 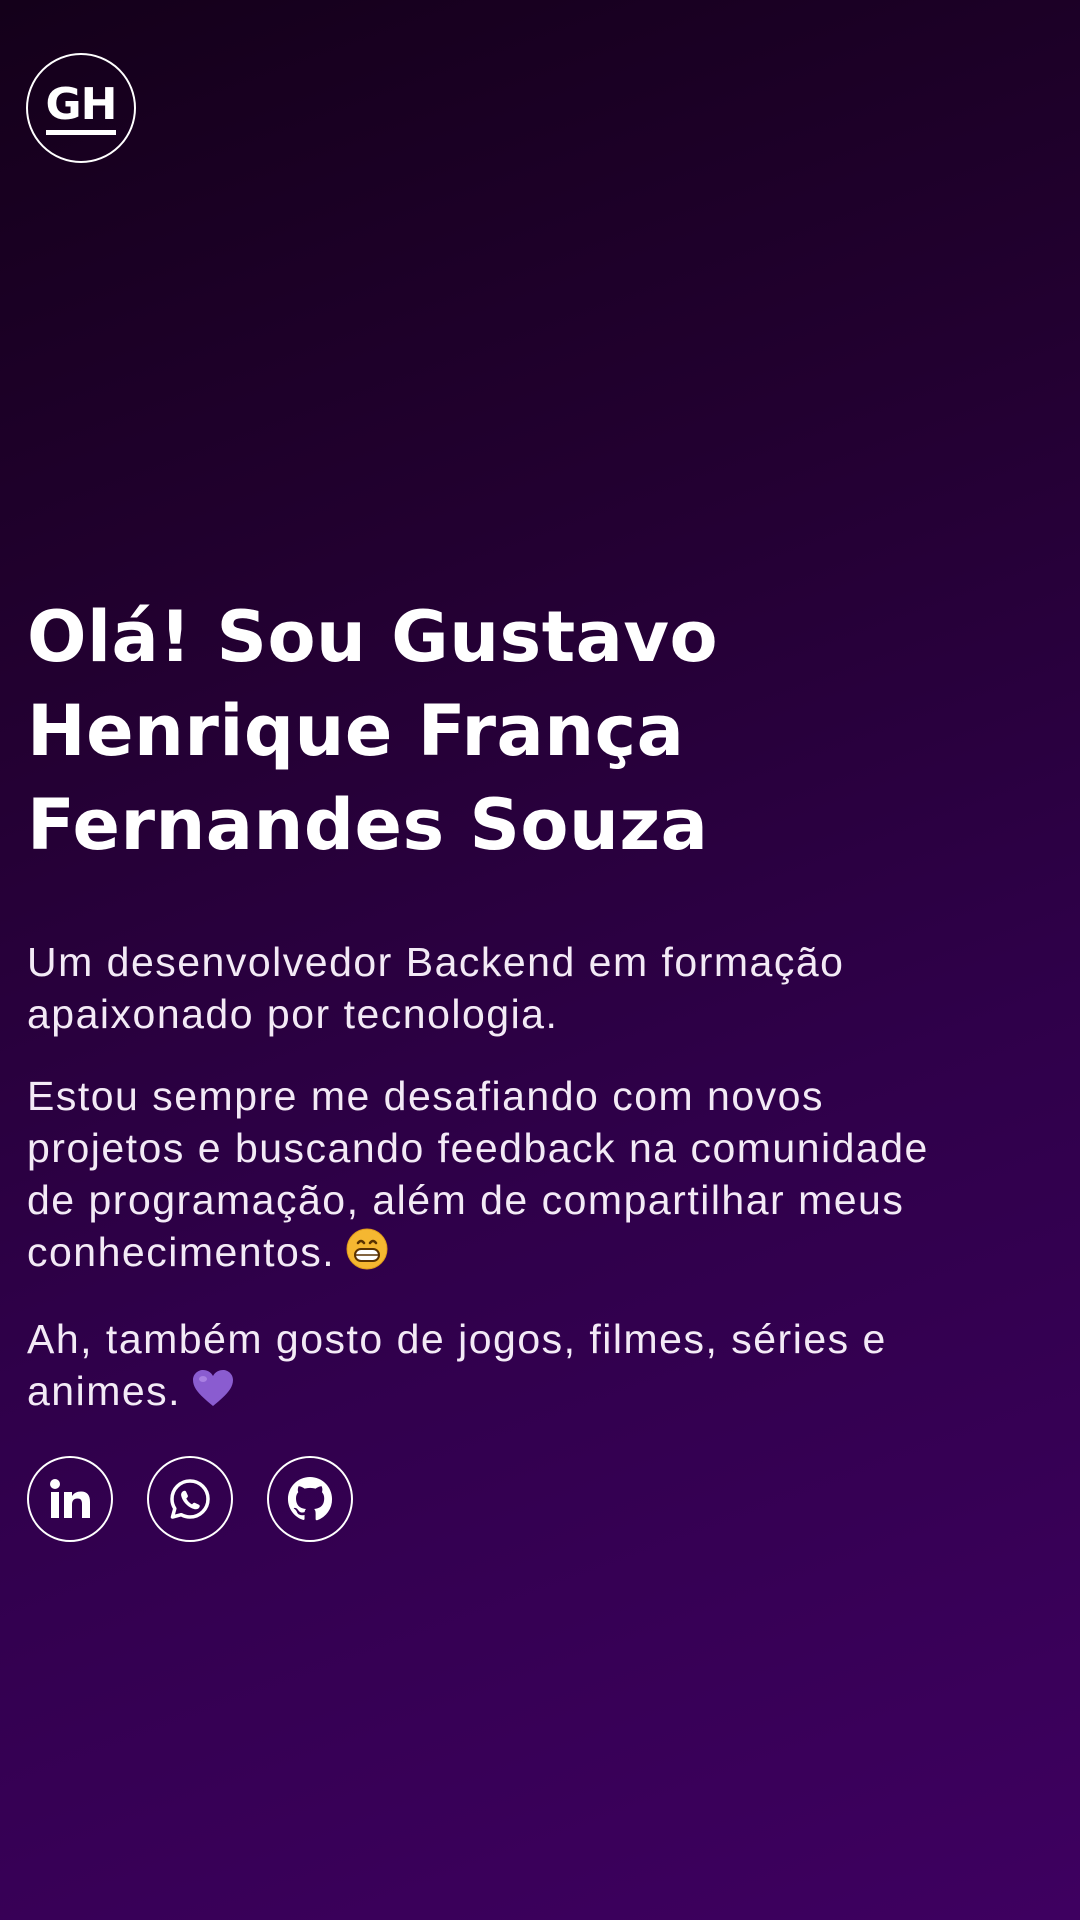 I want to click on social-links, so click(x=507, y=1499).